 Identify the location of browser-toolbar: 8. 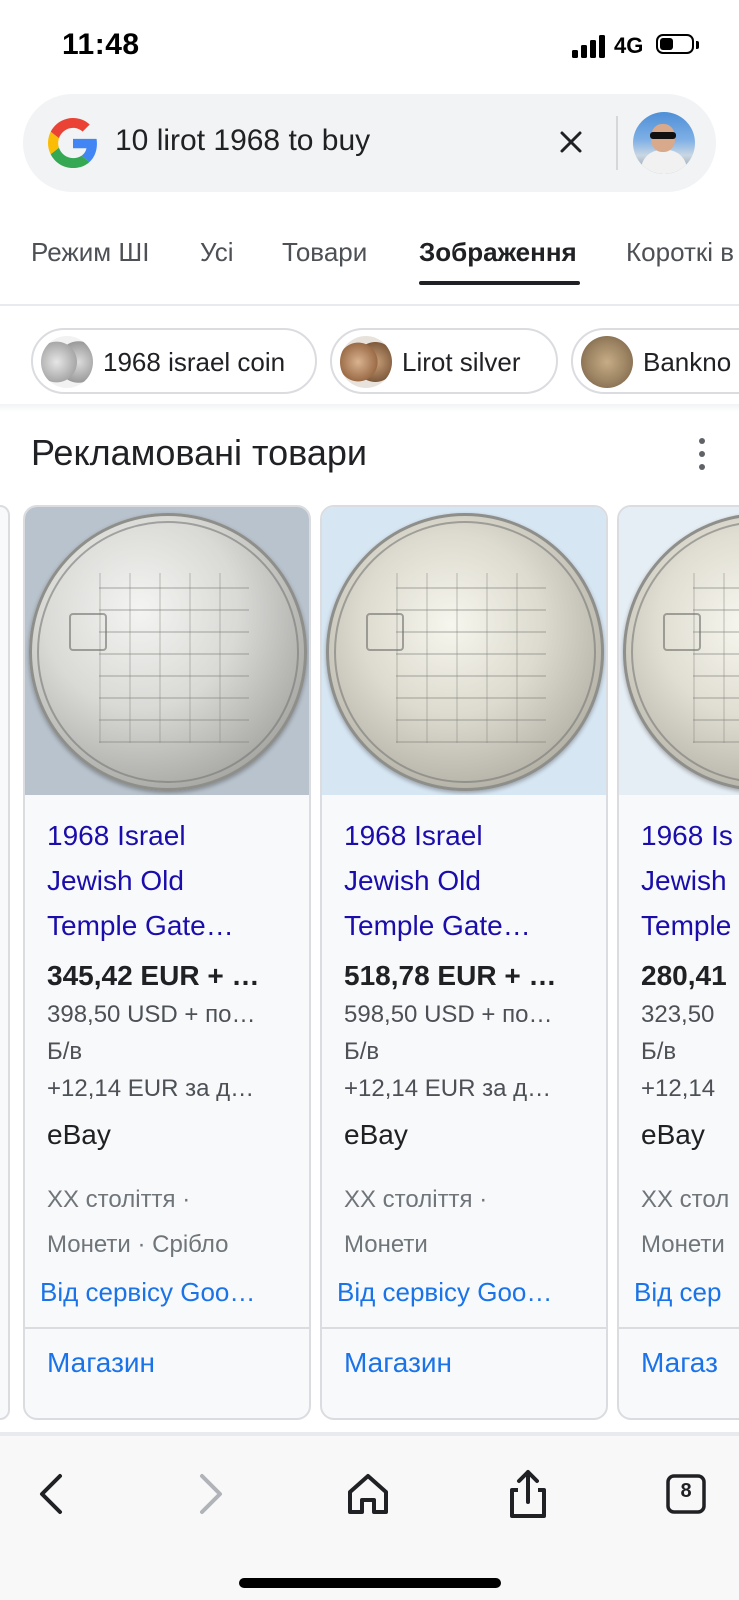
(369, 1518).